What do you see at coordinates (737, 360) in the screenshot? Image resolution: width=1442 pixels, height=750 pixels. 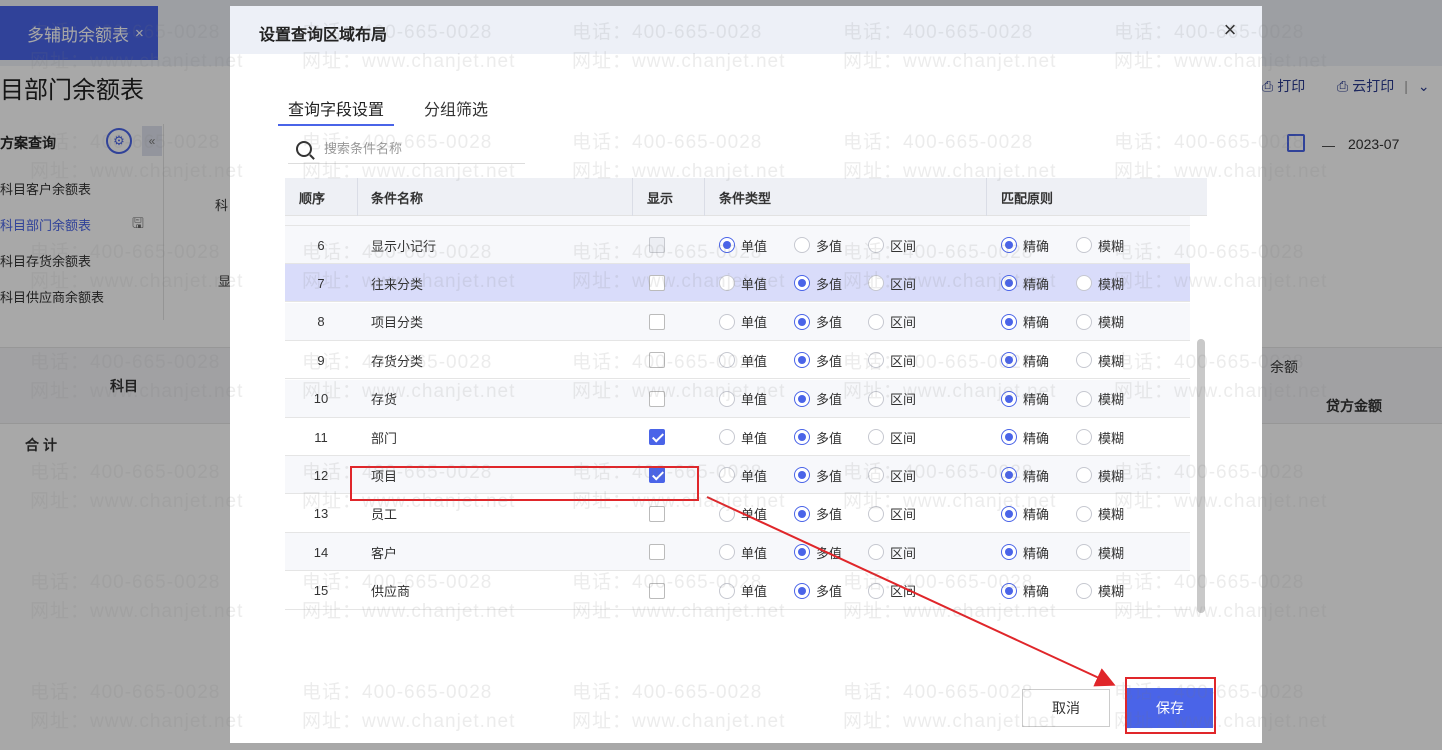 I see `table-row: 9 存货分类 单值 多值 区间 精确 模糊` at bounding box center [737, 360].